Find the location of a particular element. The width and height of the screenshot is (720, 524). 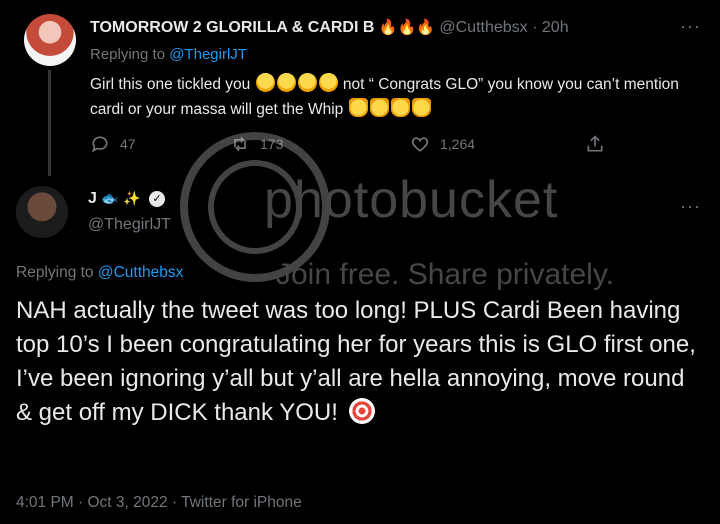

display-name: J 🐟 ✨ ✓ is located at coordinates (127, 199).